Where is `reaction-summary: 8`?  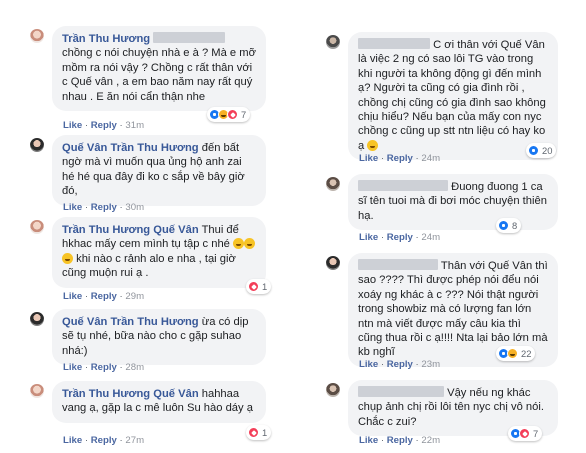 reaction-summary: 8 is located at coordinates (509, 225).